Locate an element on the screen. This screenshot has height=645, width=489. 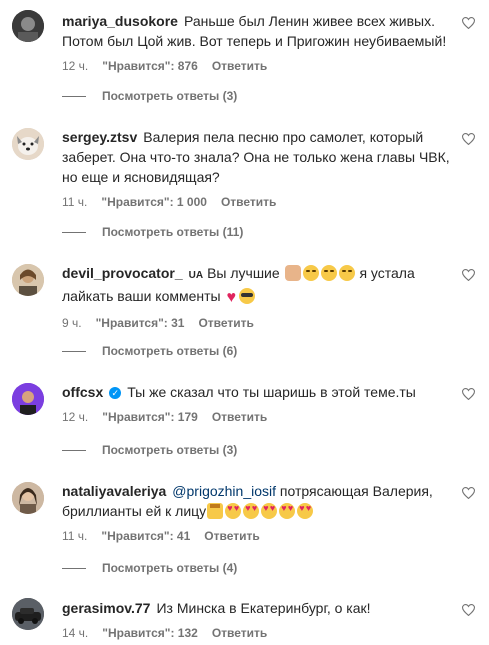
comment-text: Из Минска в Екатеринбург, о как! is located at coordinates (263, 608).